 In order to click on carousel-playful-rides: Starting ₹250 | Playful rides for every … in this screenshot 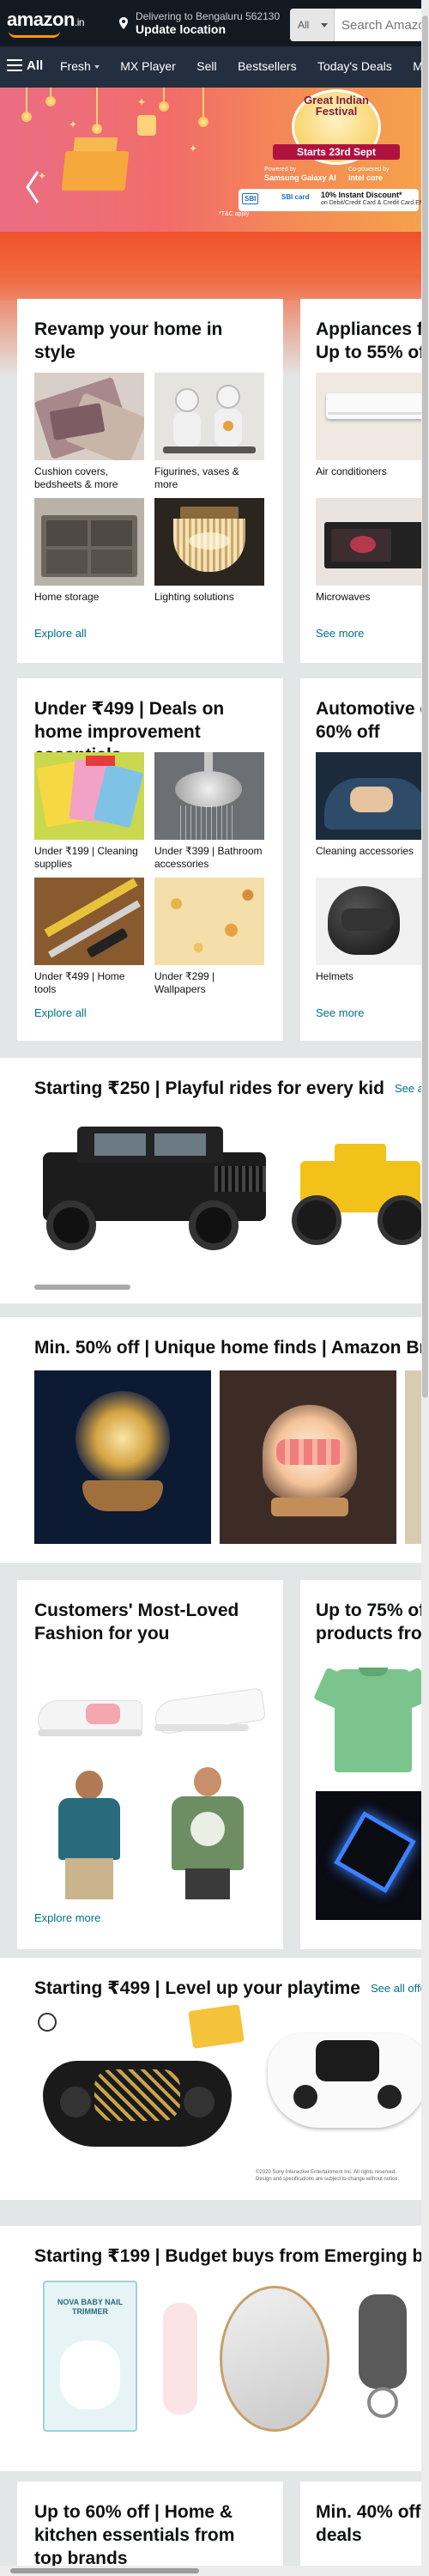, I will do `click(210, 1180)`.